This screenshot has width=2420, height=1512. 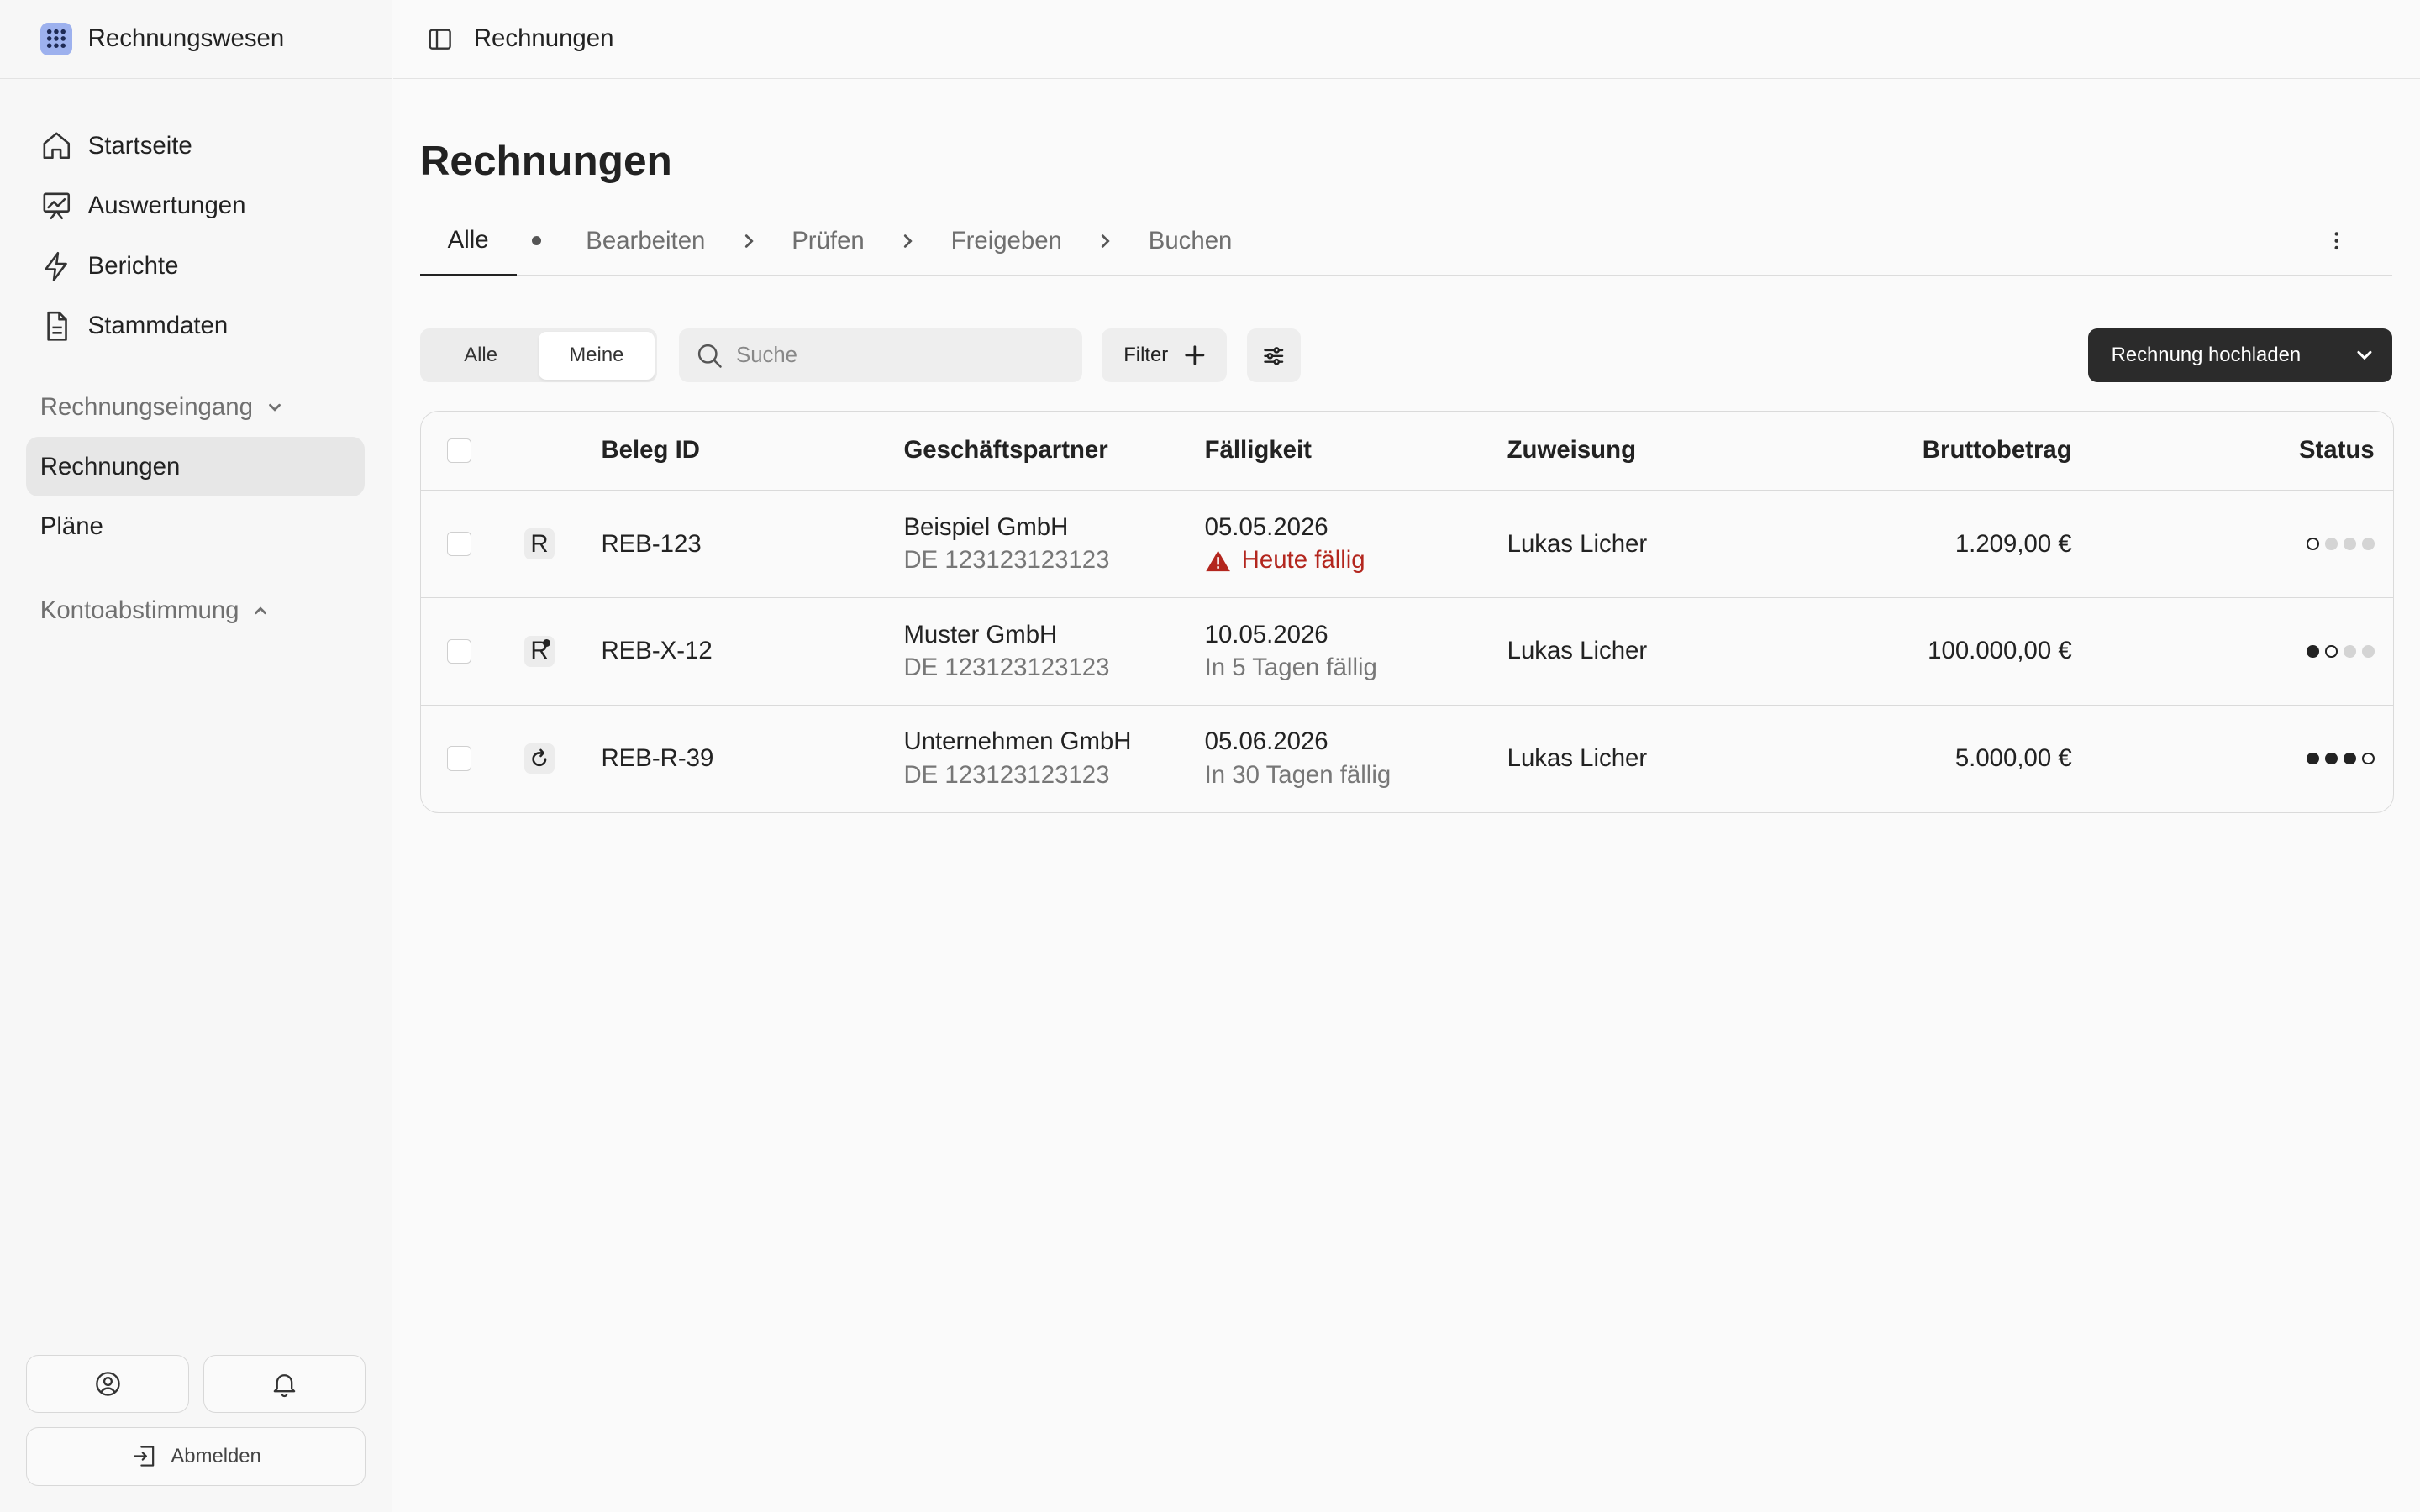 I want to click on type-cell, so click(x=539, y=759).